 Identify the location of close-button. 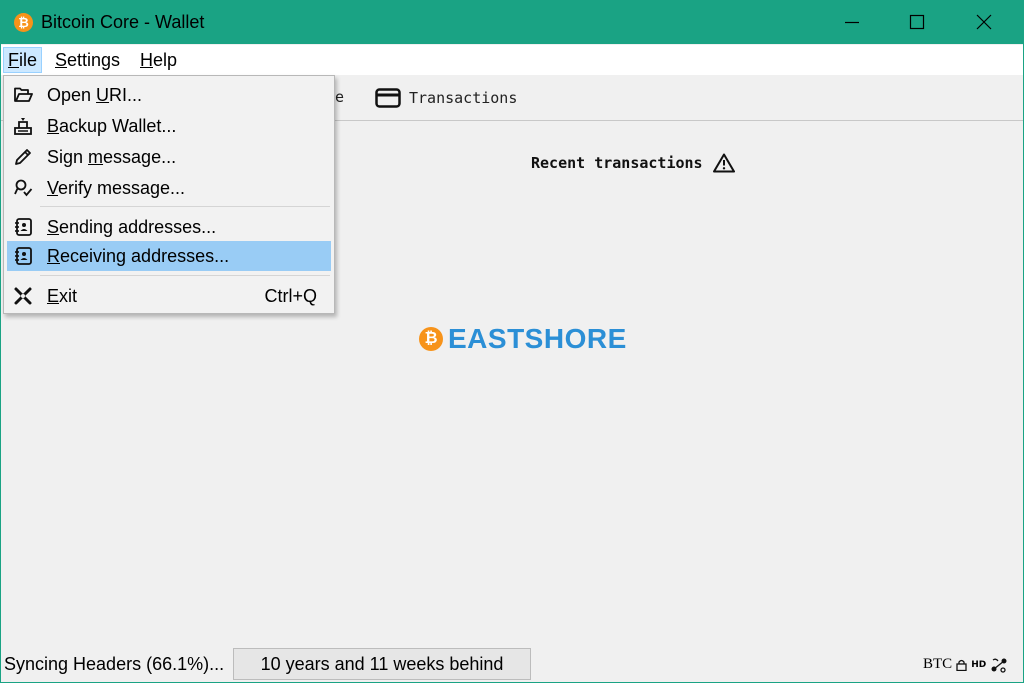
(984, 22).